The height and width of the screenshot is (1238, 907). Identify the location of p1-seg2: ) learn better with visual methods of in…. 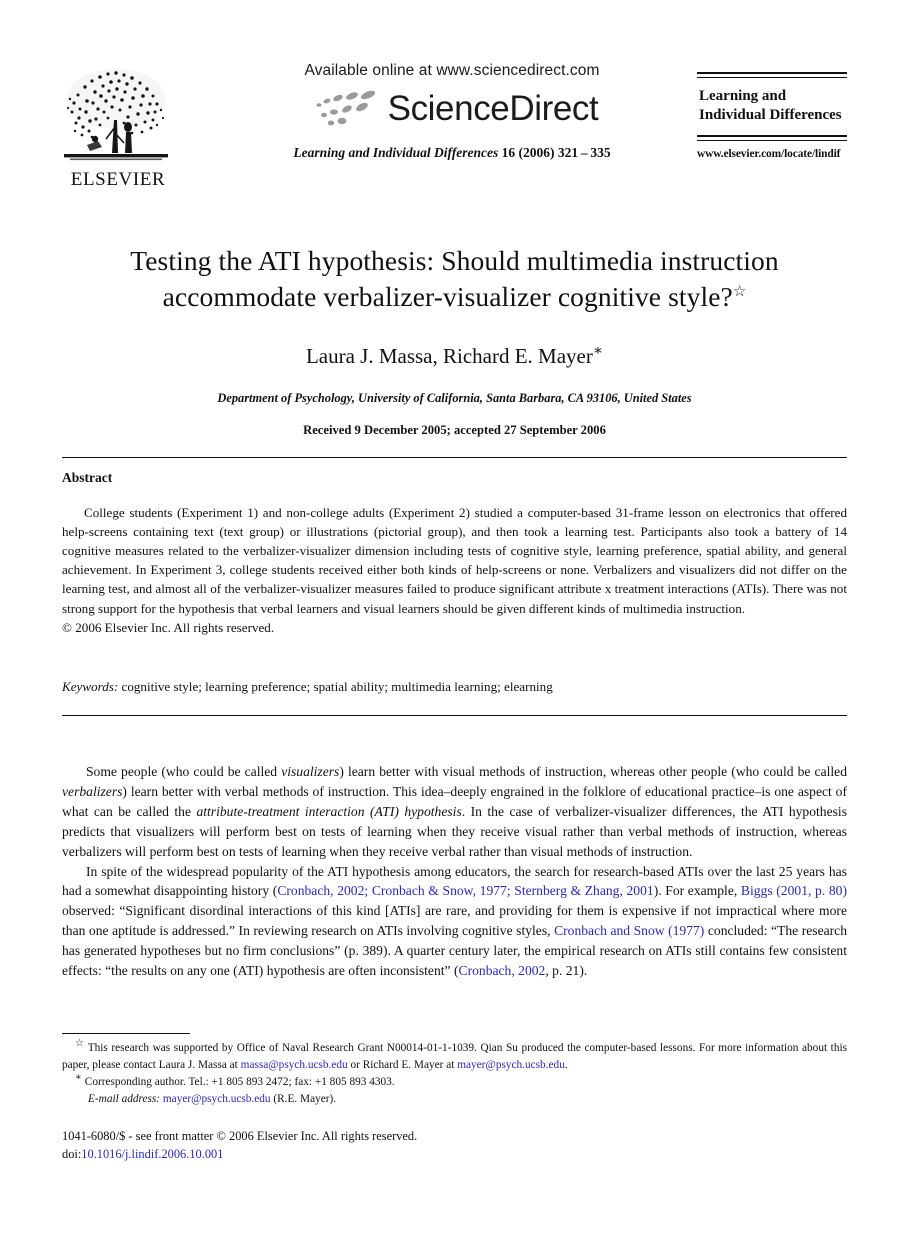
(593, 771).